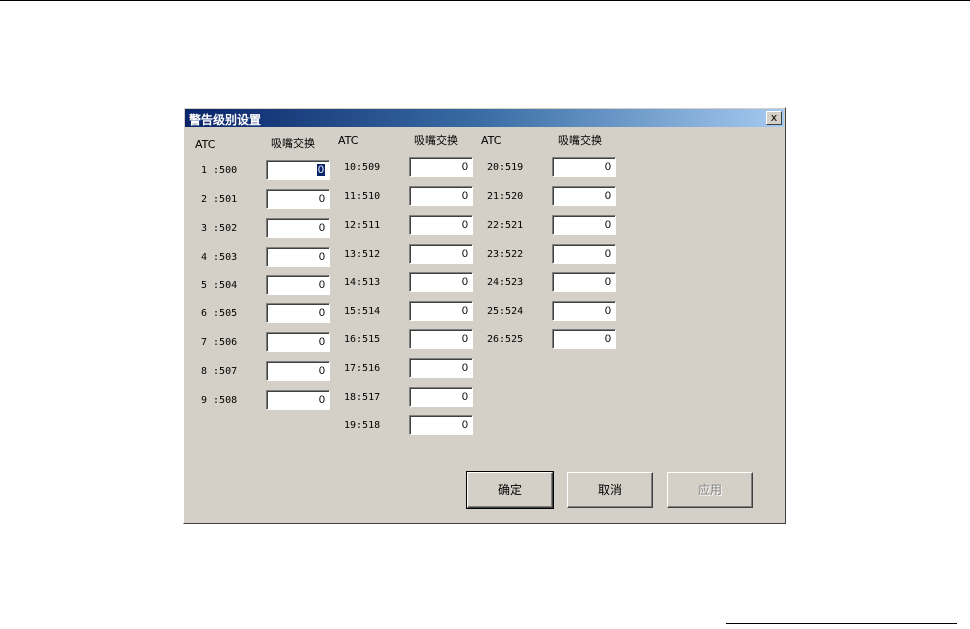 This screenshot has height=629, width=970. I want to click on atc-row-label: 23:522, so click(505, 254).